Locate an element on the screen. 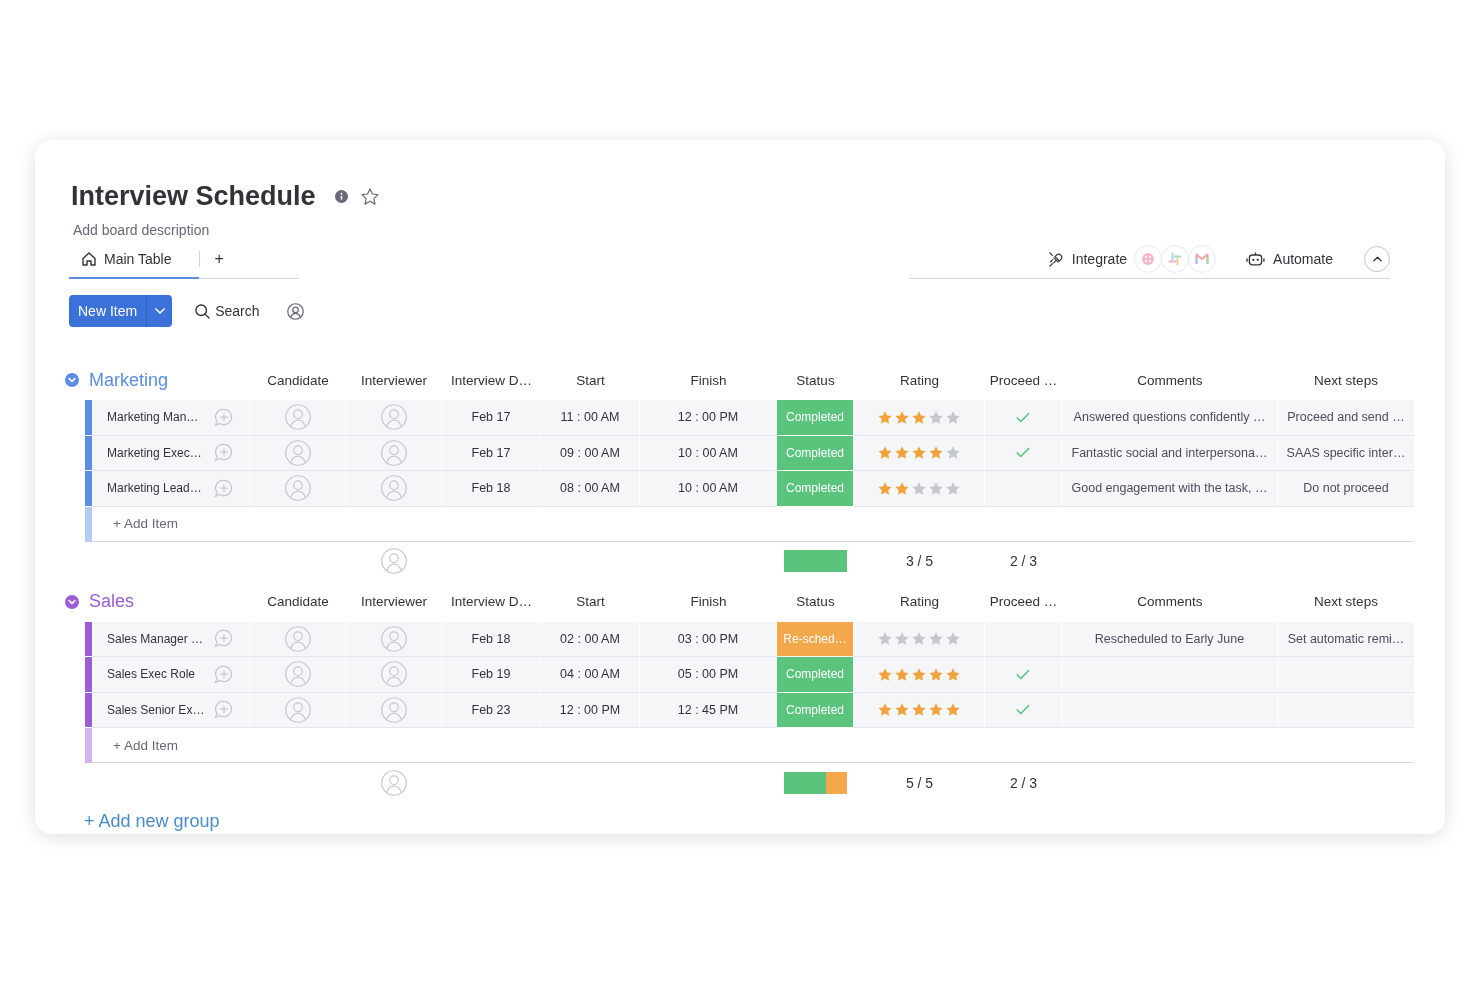 The width and height of the screenshot is (1480, 987). table-cell: Rescheduled to Early June is located at coordinates (1170, 639).